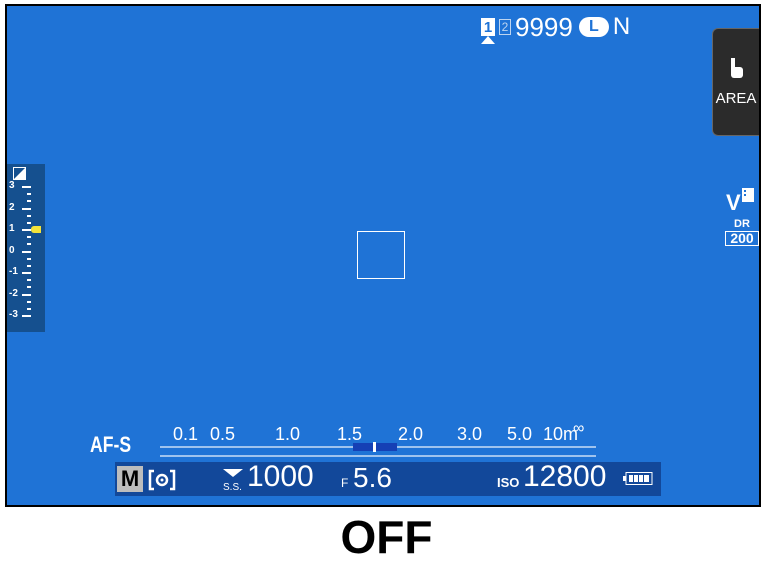  Describe the element at coordinates (386, 537) in the screenshot. I see `caption-off: OFF` at that location.